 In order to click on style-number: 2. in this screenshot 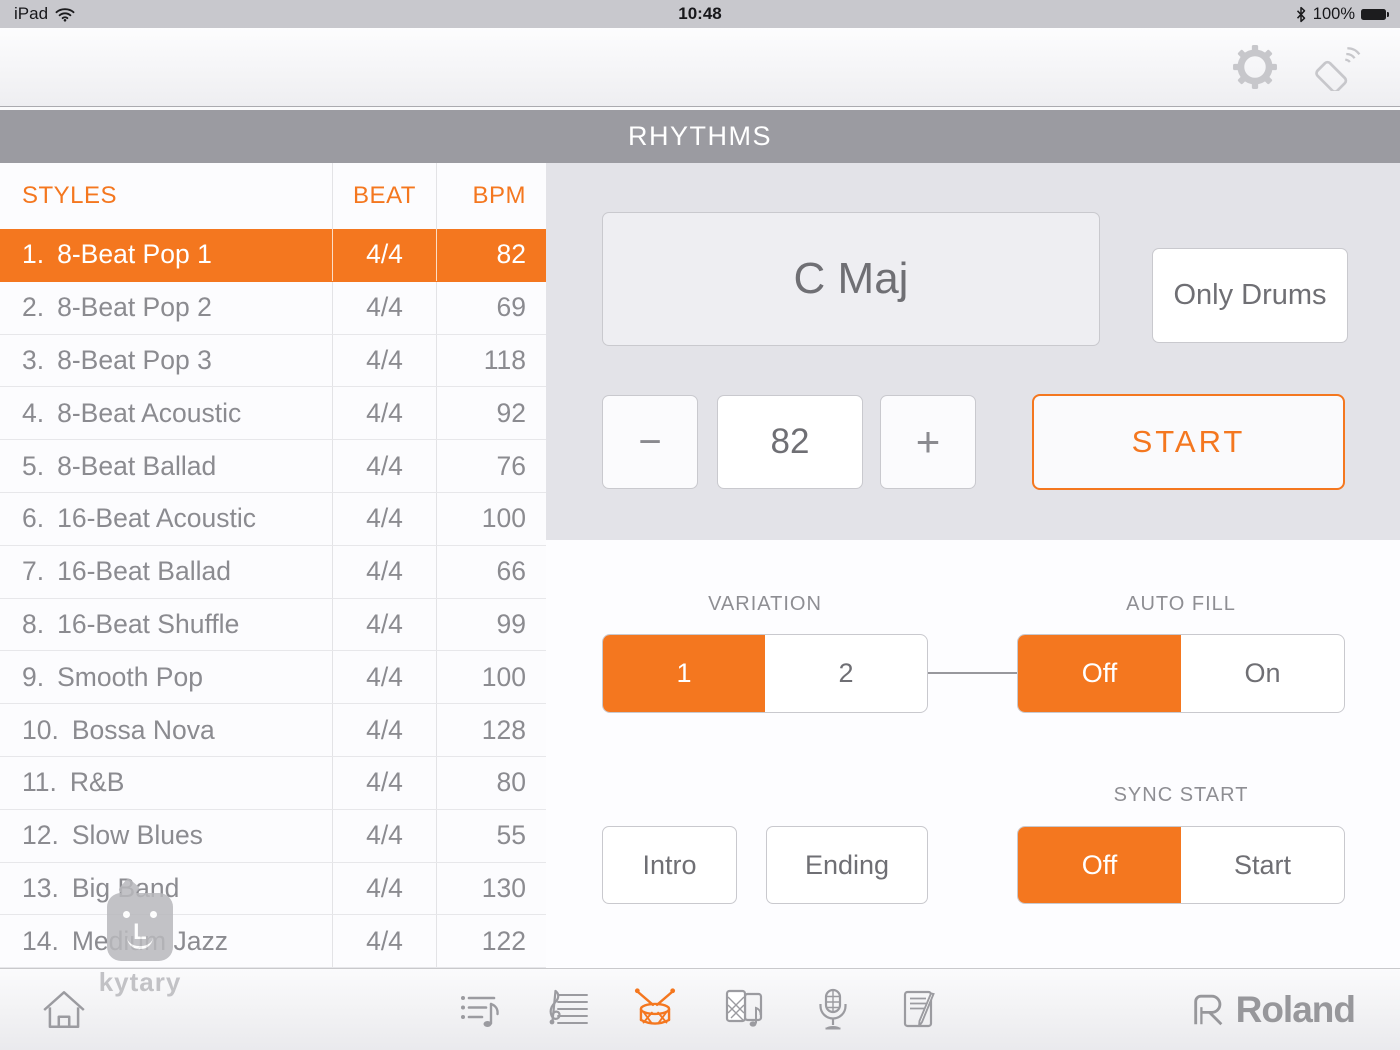, I will do `click(33, 307)`.